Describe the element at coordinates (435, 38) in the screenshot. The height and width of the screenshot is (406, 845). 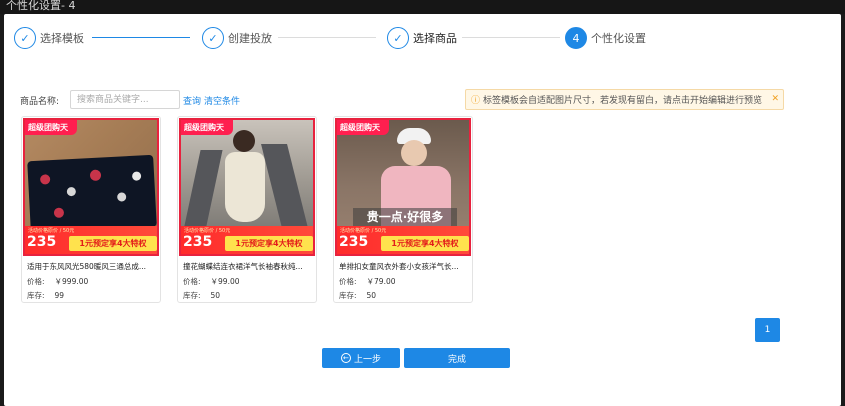
I see `step-label: 选择商品` at that location.